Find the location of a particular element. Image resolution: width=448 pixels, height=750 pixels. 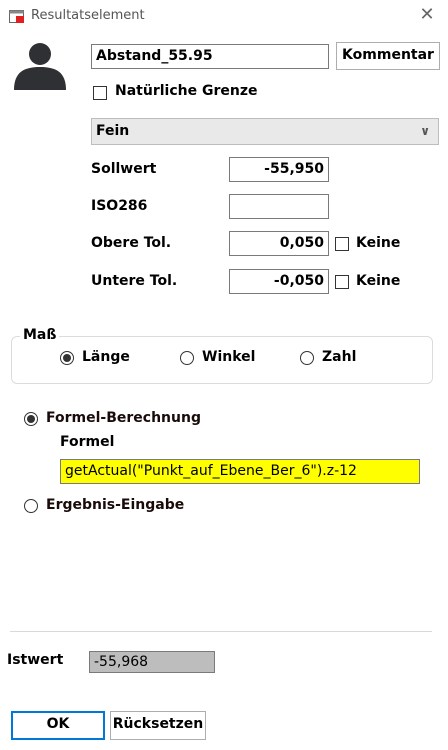

upper-tol-label: Obere Tol. is located at coordinates (131, 243).